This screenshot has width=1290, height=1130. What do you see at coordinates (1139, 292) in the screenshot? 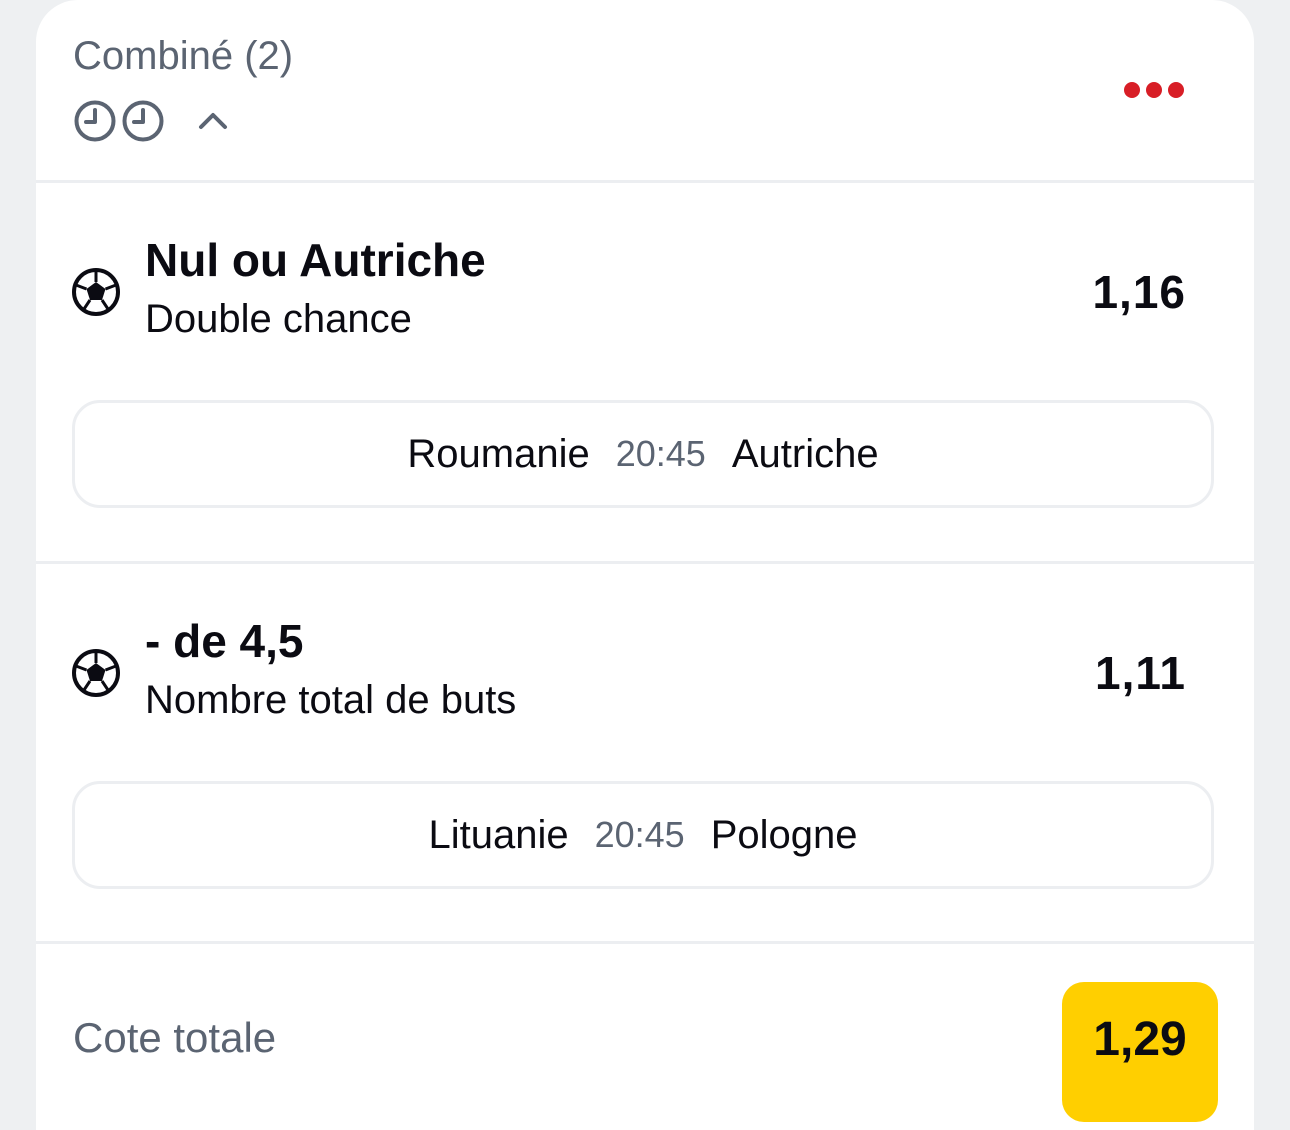
I see `selection-odds: 1,16` at bounding box center [1139, 292].